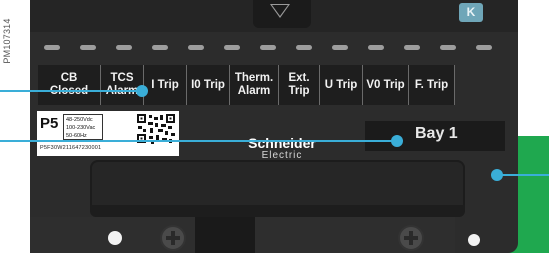  What do you see at coordinates (142, 91) in the screenshot?
I see `callout-dot-tcs` at bounding box center [142, 91].